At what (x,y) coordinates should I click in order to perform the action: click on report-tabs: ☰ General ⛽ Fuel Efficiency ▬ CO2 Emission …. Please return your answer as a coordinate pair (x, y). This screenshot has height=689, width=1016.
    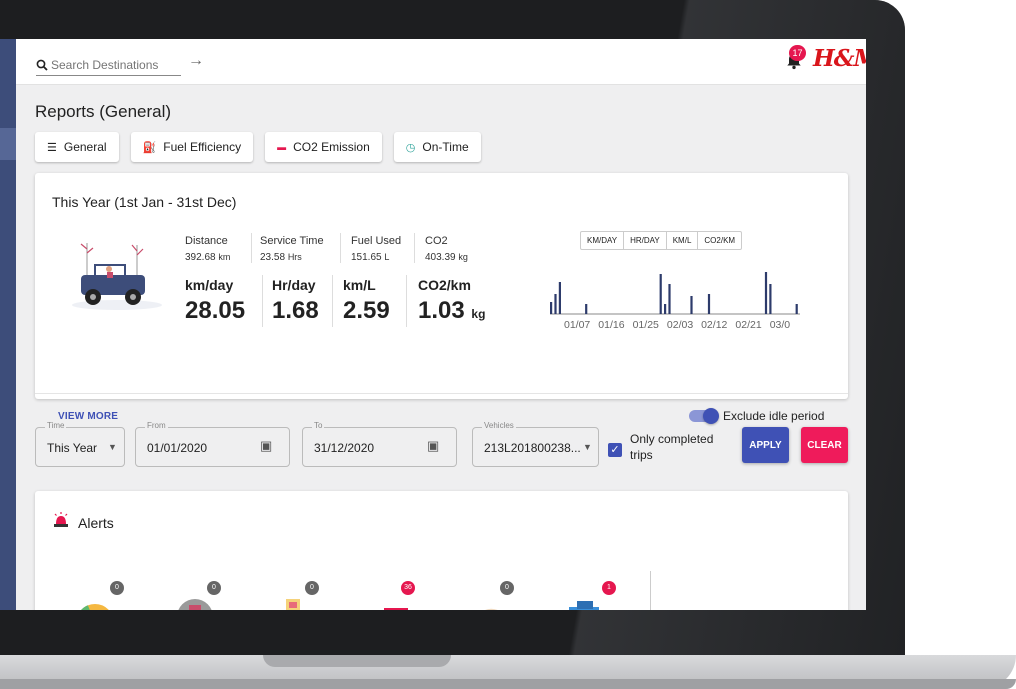
    Looking at the image, I should click on (258, 147).